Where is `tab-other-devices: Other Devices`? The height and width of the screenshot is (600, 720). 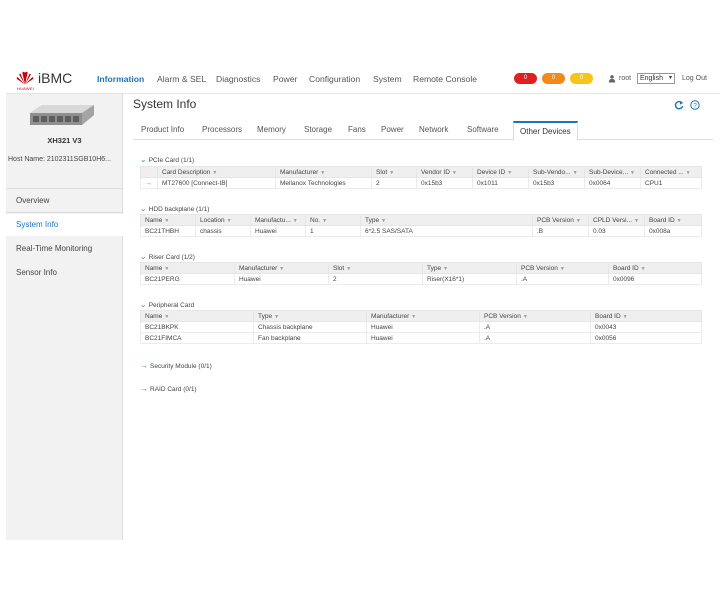
tab-other-devices: Other Devices is located at coordinates (545, 131).